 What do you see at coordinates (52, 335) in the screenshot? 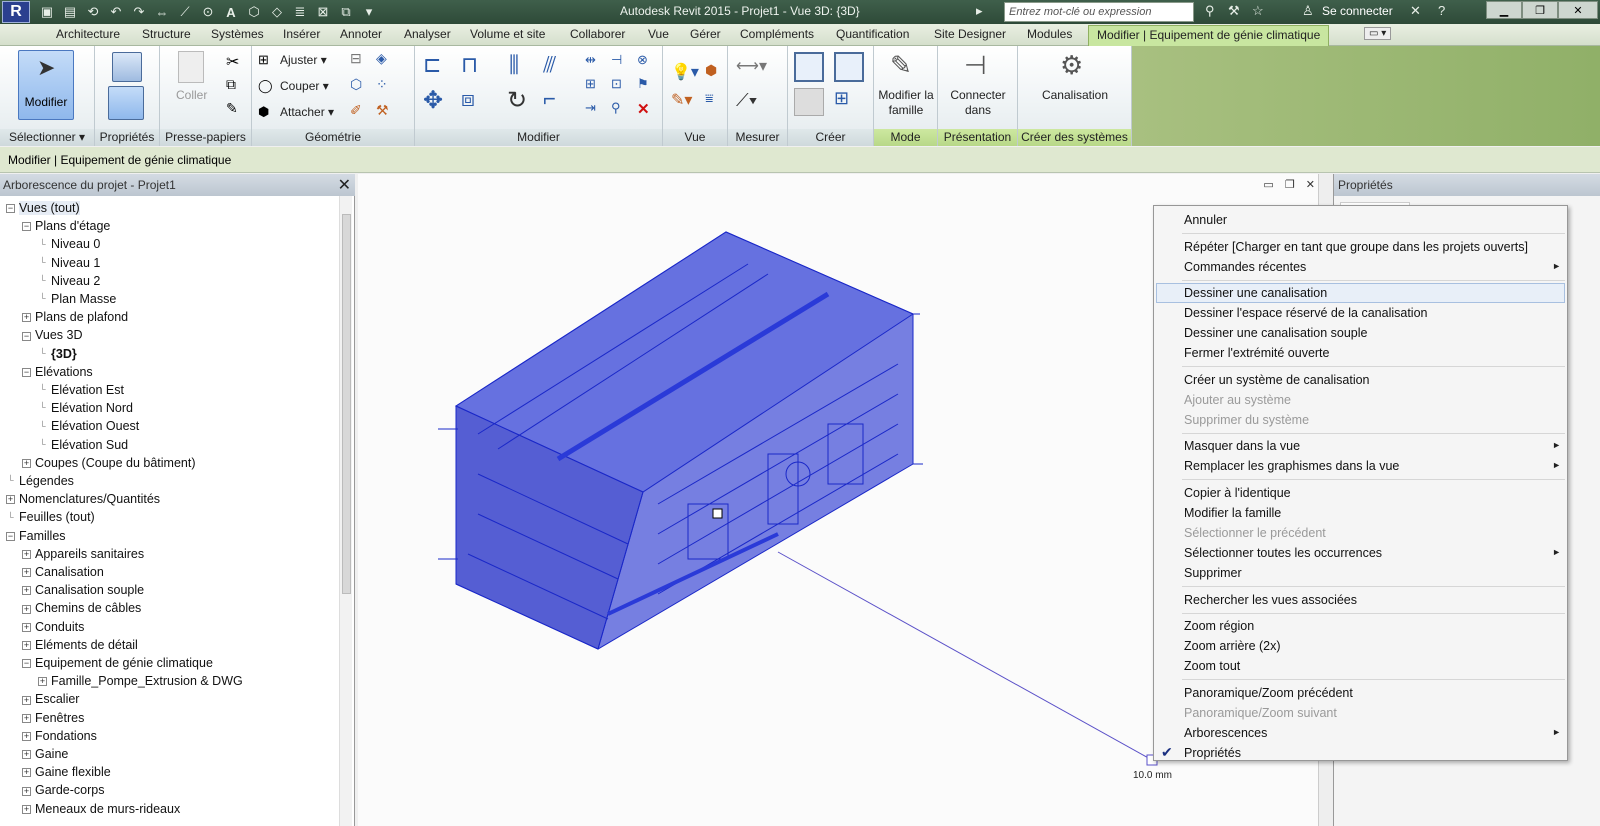
I see `tree-item: − Vues 3D` at bounding box center [52, 335].